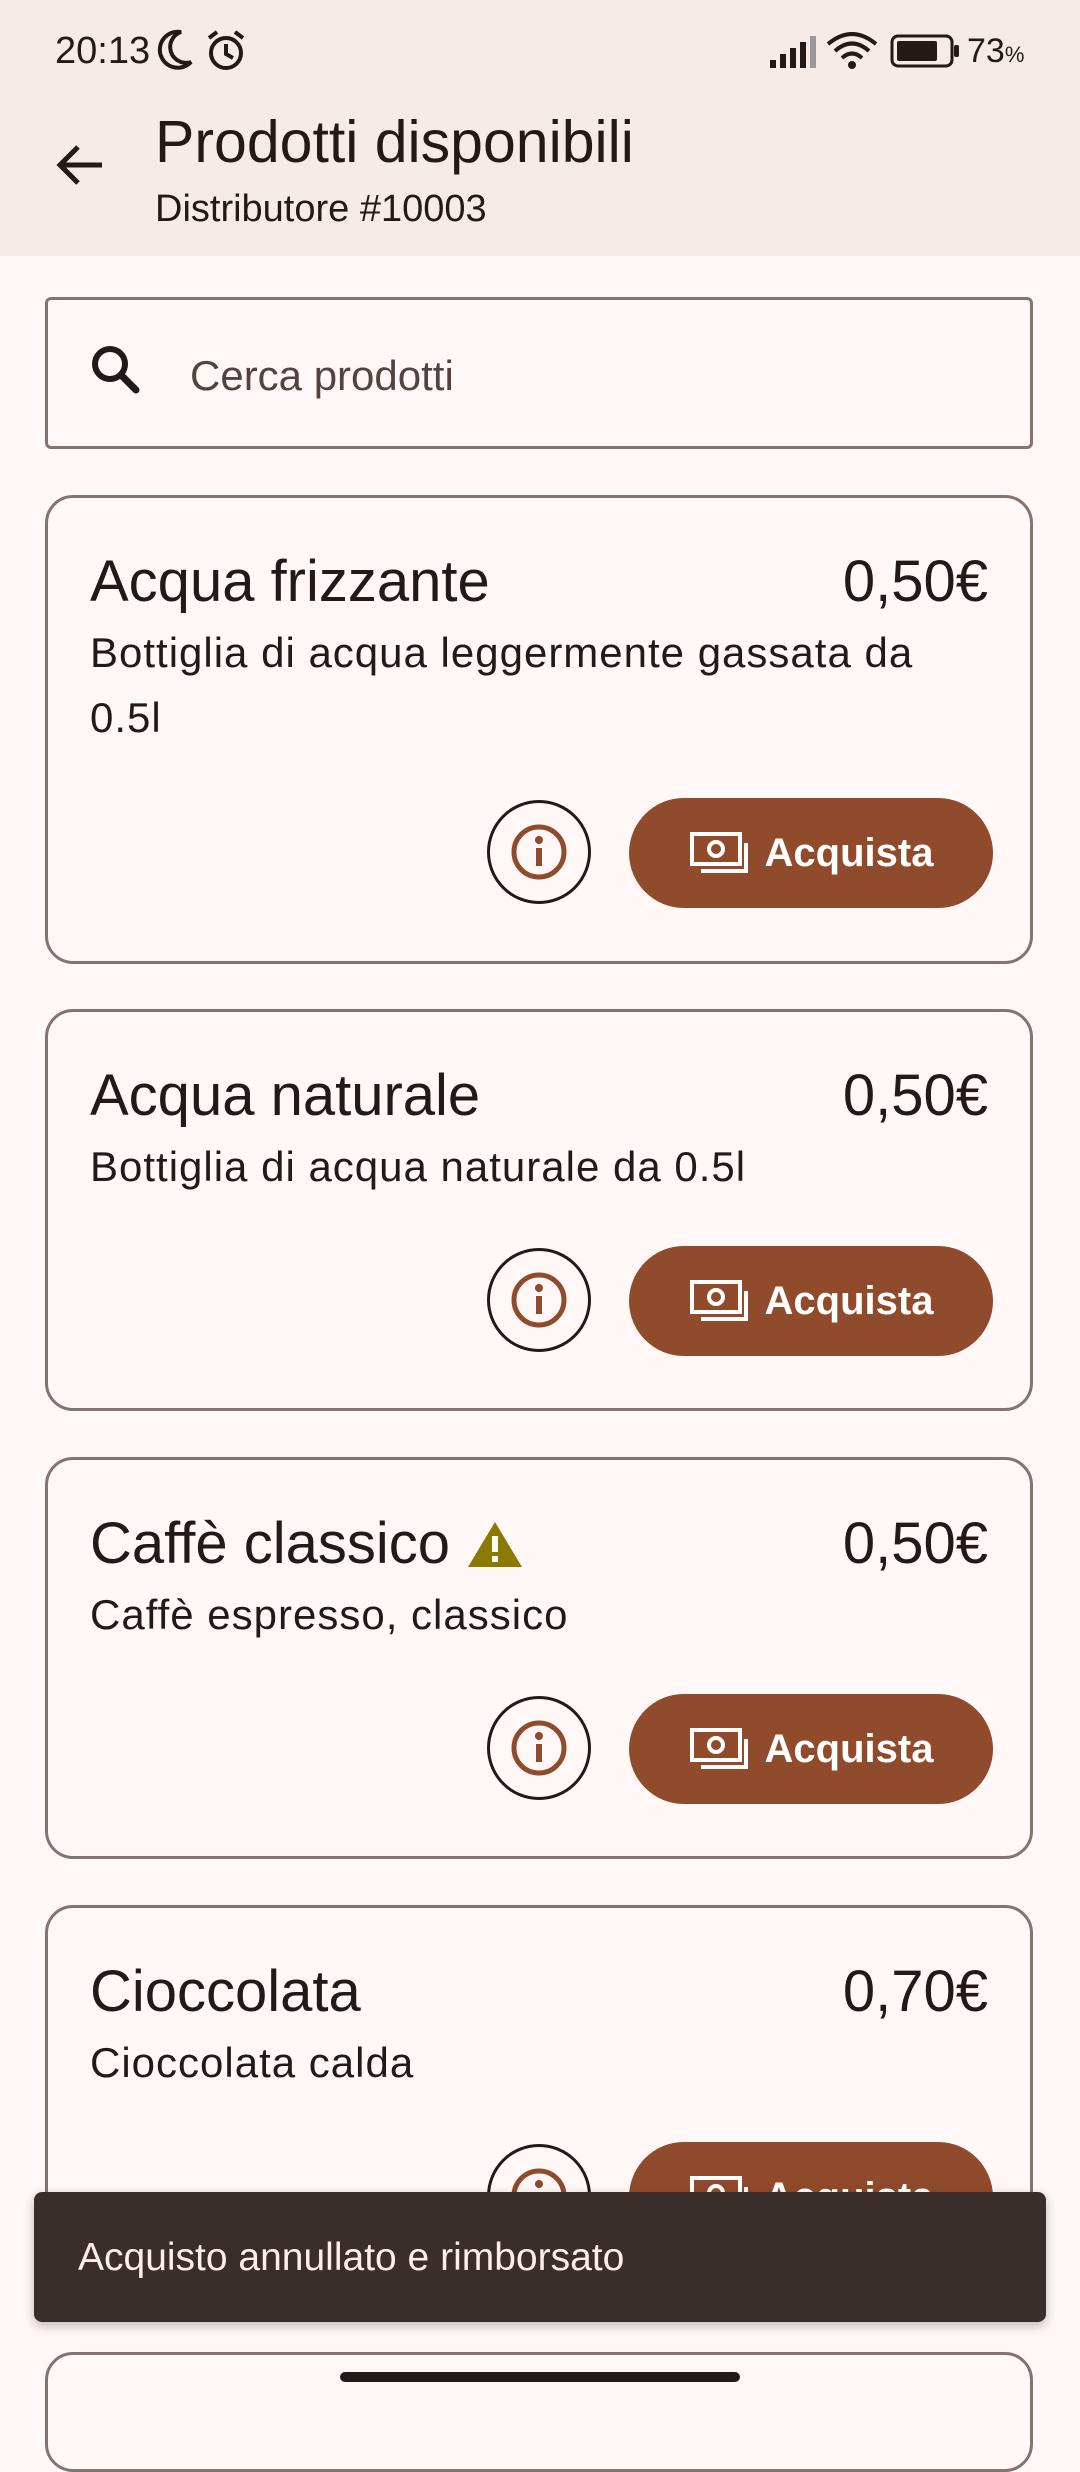 This screenshot has width=1080, height=2472. What do you see at coordinates (329, 1614) in the screenshot?
I see `product-description: Caffè espresso, classico` at bounding box center [329, 1614].